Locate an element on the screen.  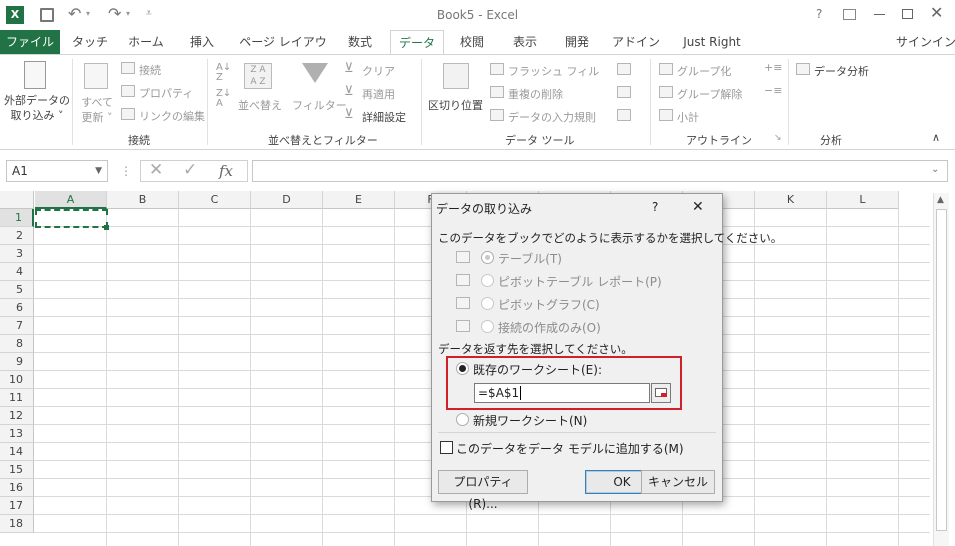
destination-range-input: =$A$1 is located at coordinates (562, 393).